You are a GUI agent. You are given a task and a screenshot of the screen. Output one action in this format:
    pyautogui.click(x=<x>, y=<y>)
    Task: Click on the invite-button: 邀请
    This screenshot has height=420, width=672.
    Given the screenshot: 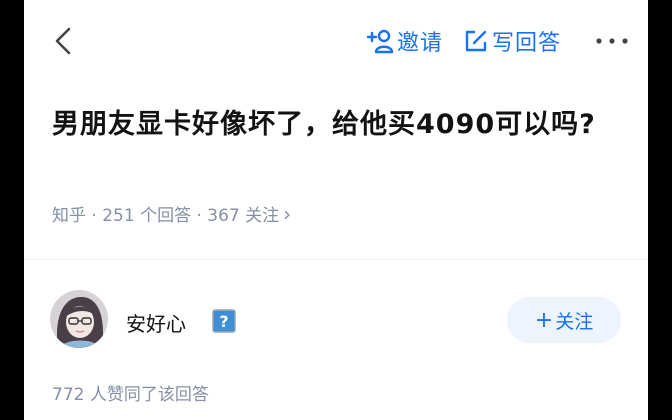 What is the action you would take?
    pyautogui.click(x=404, y=41)
    